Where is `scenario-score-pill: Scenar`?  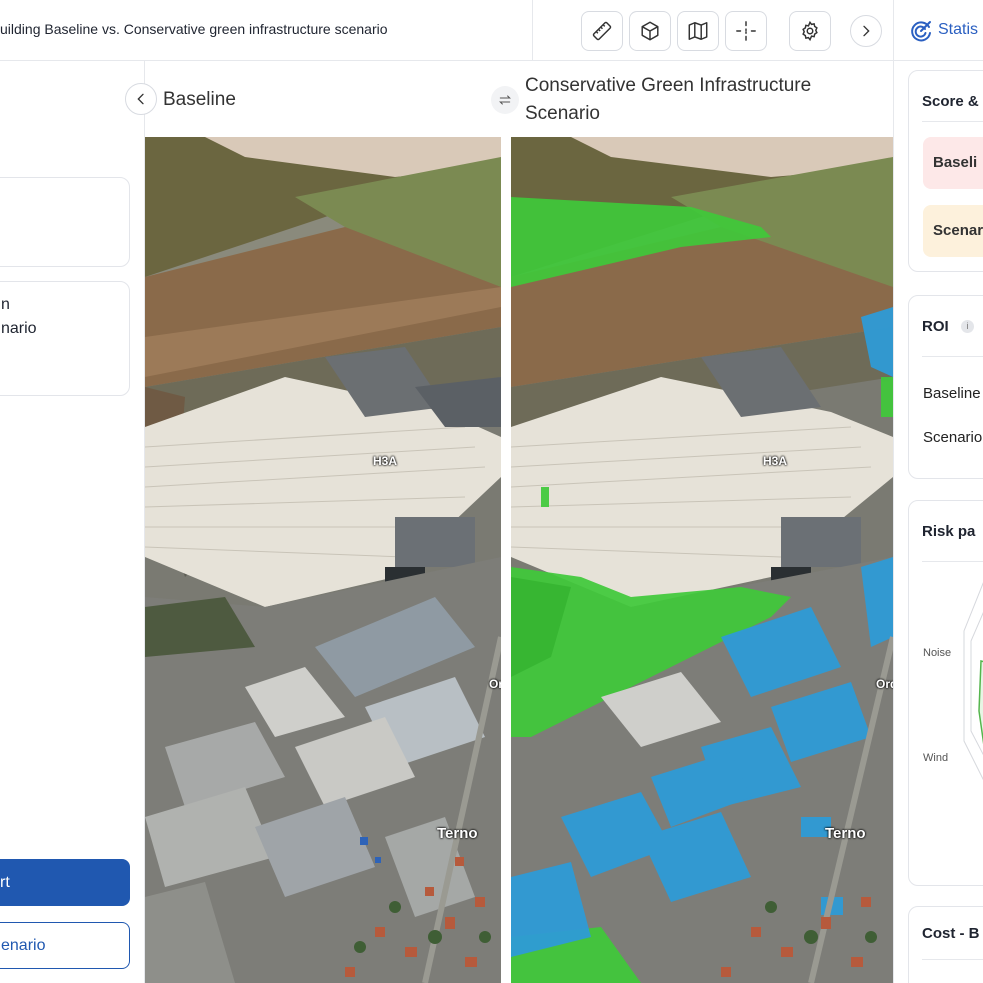
scenario-score-pill: Scenar is located at coordinates (953, 231).